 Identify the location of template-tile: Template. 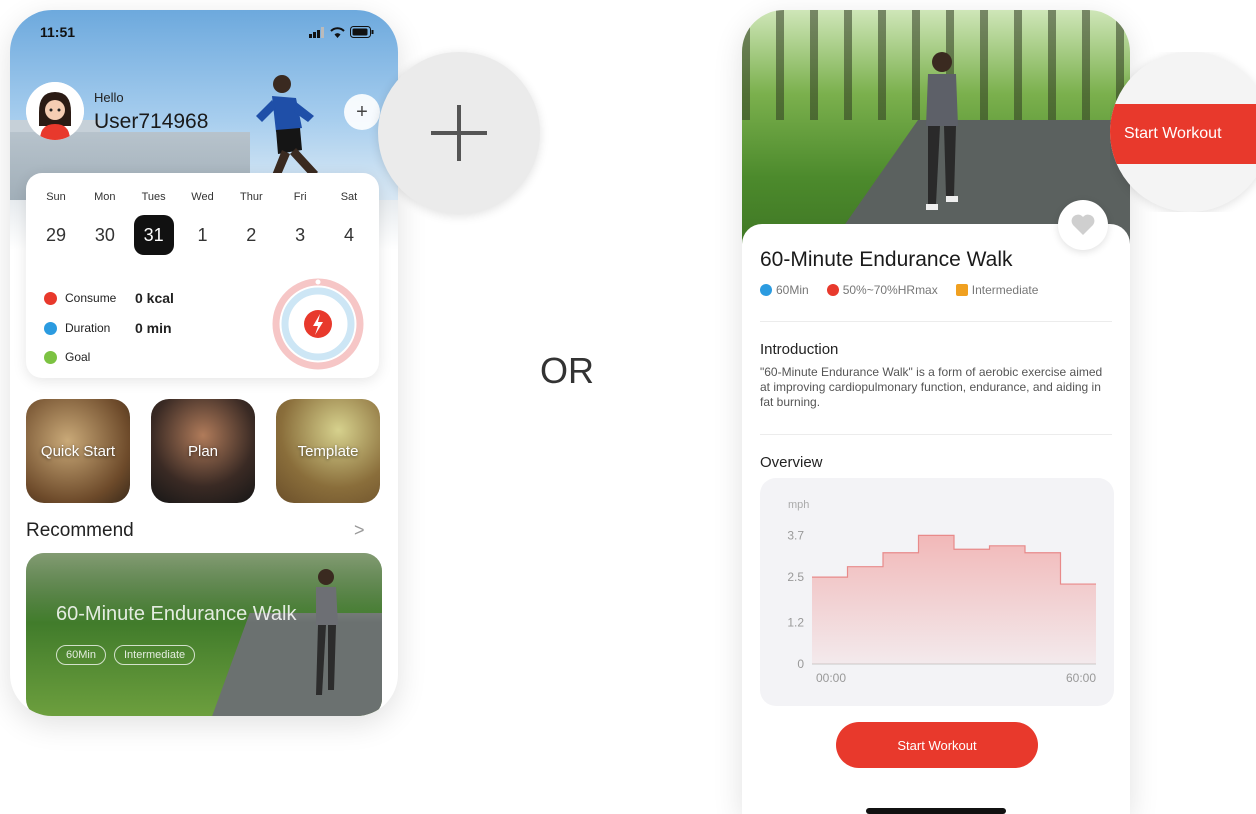
(328, 451).